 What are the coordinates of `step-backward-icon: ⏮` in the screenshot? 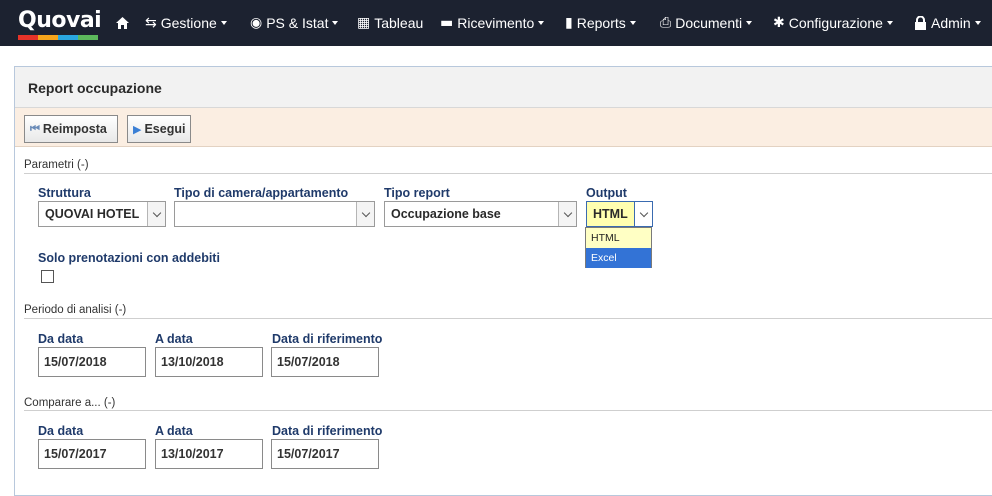 It's located at (35, 128).